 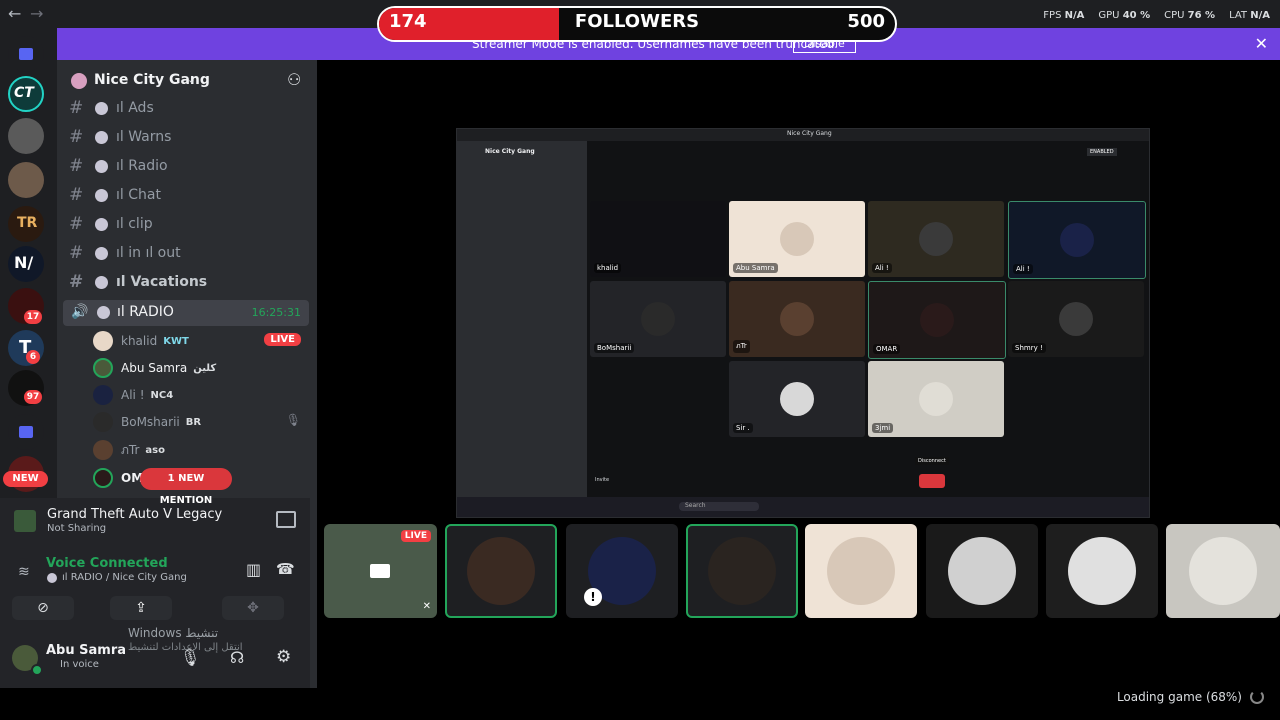 What do you see at coordinates (276, 312) in the screenshot?
I see `voice-channel-timer: 16:25:31` at bounding box center [276, 312].